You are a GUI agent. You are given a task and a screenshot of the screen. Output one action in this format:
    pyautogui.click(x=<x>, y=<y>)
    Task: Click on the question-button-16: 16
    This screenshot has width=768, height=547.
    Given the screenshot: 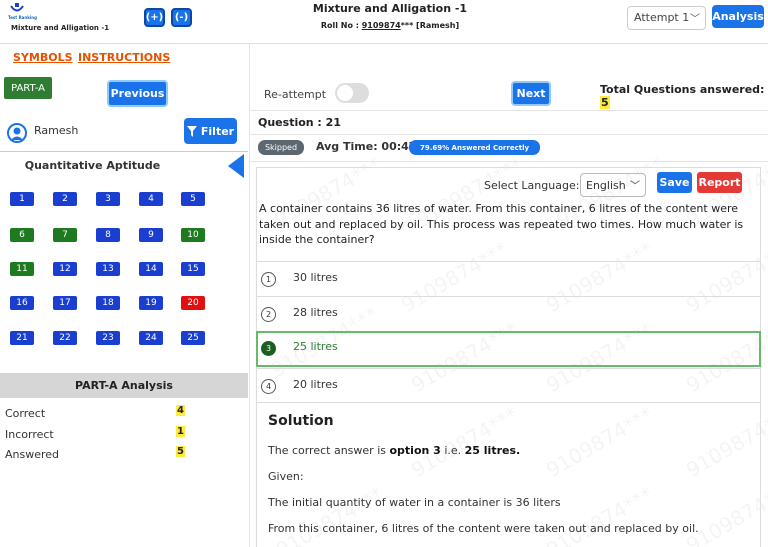 What is the action you would take?
    pyautogui.click(x=22, y=303)
    